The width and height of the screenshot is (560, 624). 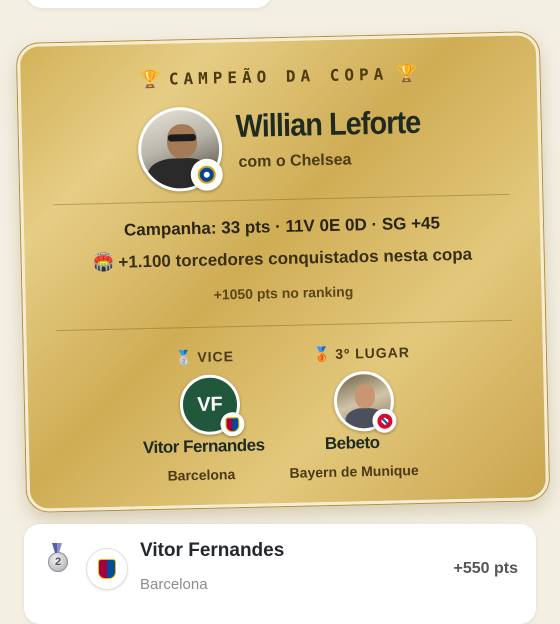 What do you see at coordinates (485, 568) in the screenshot?
I see `rank-points: +550 pts` at bounding box center [485, 568].